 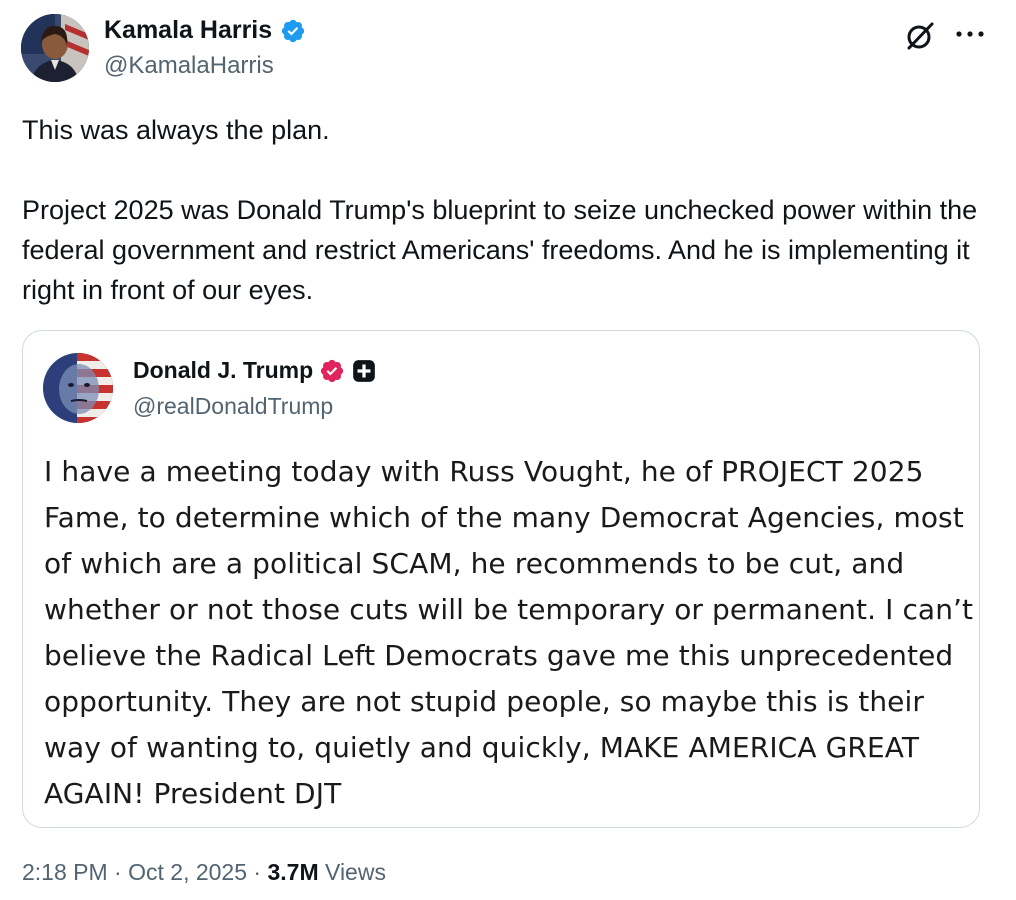 I want to click on author-name: Kamala Harris, so click(x=205, y=30).